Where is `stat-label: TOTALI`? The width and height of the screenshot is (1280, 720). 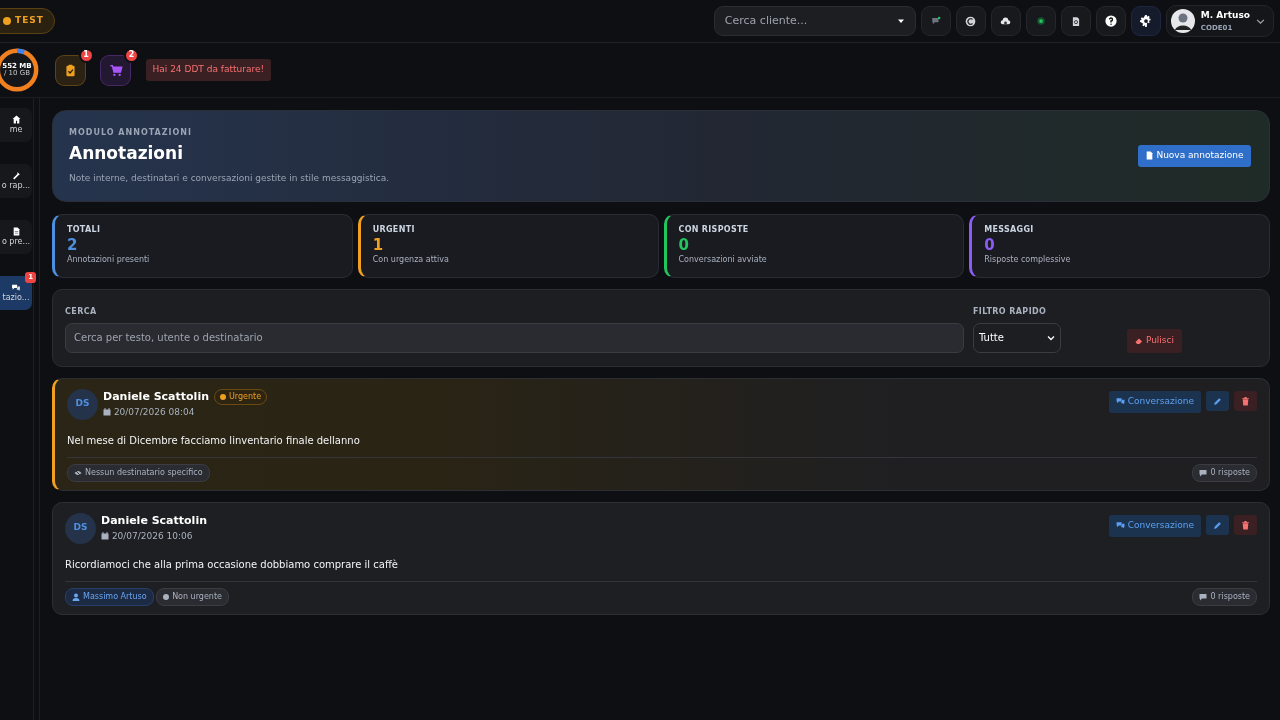 stat-label: TOTALI is located at coordinates (84, 230).